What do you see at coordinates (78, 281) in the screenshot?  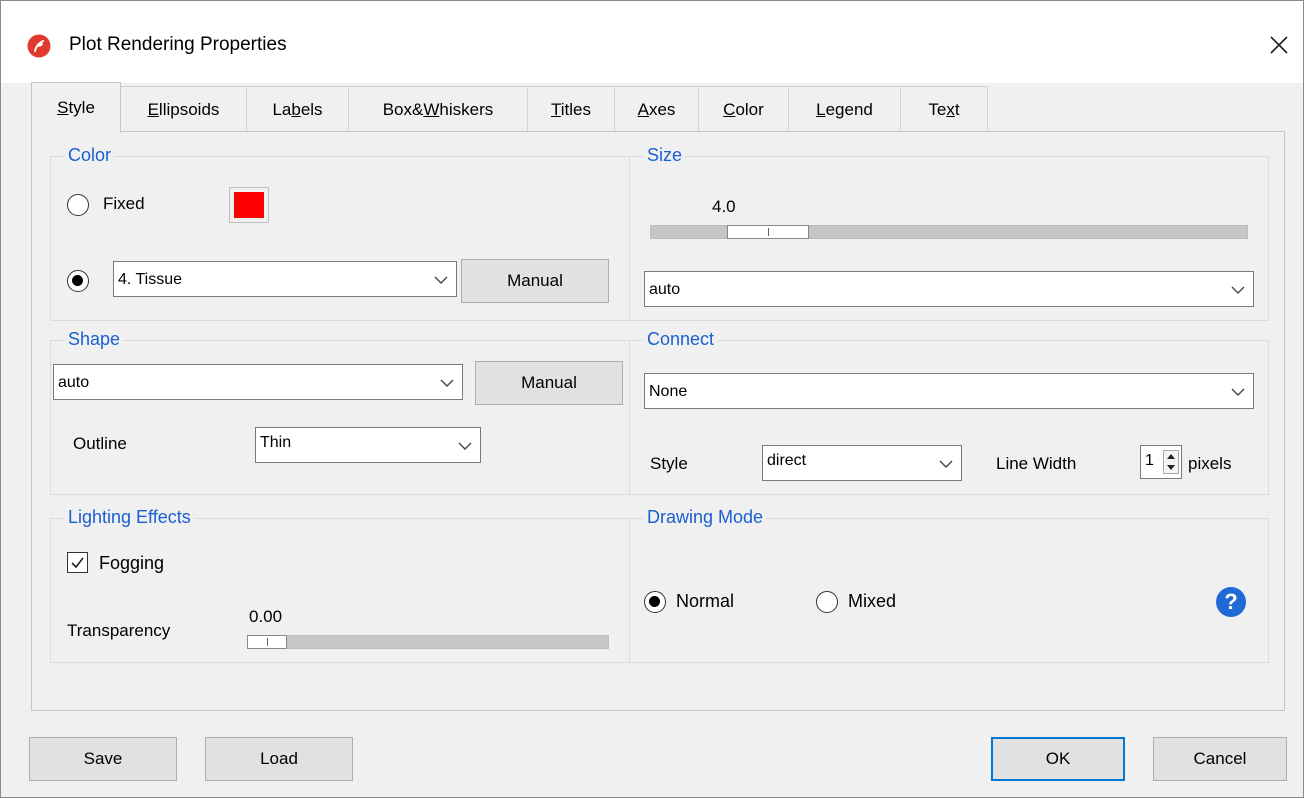 I see `variable-color-radio` at bounding box center [78, 281].